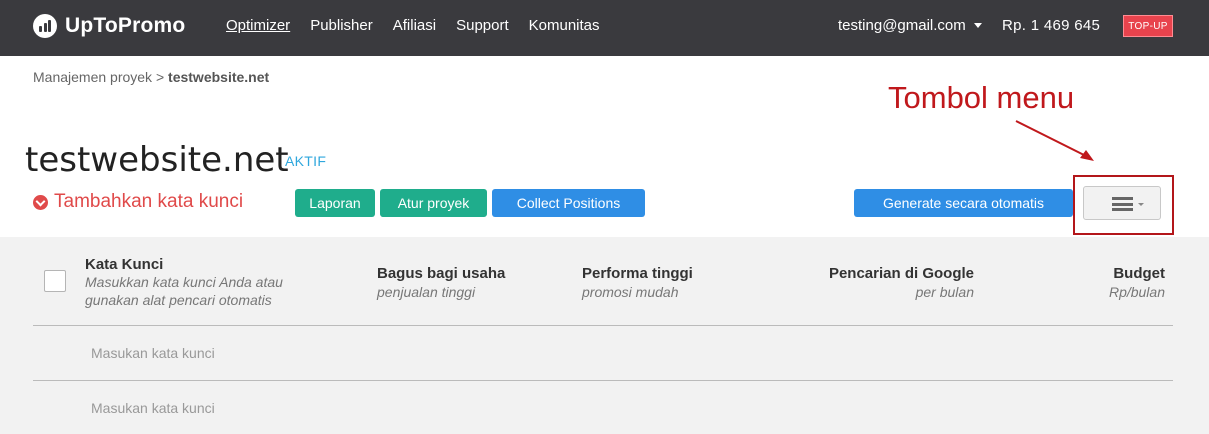  I want to click on column-header-performance: Performa tinggi, so click(637, 273).